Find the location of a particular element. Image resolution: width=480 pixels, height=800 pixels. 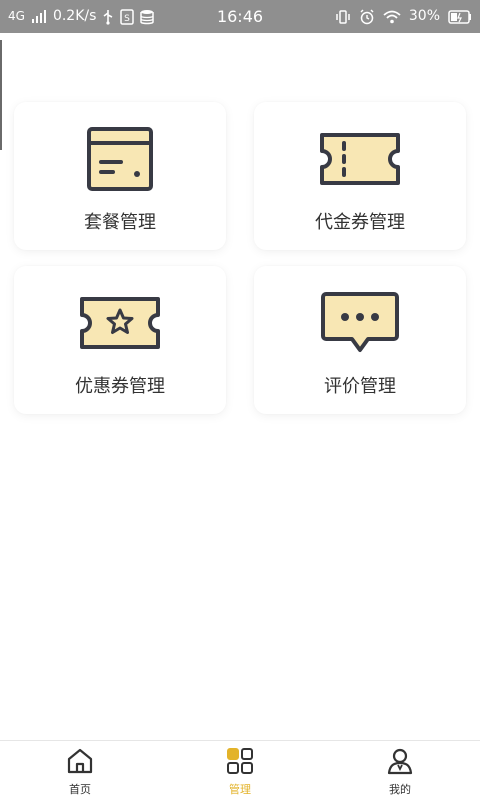

card-label: 评价管理 is located at coordinates (360, 386).